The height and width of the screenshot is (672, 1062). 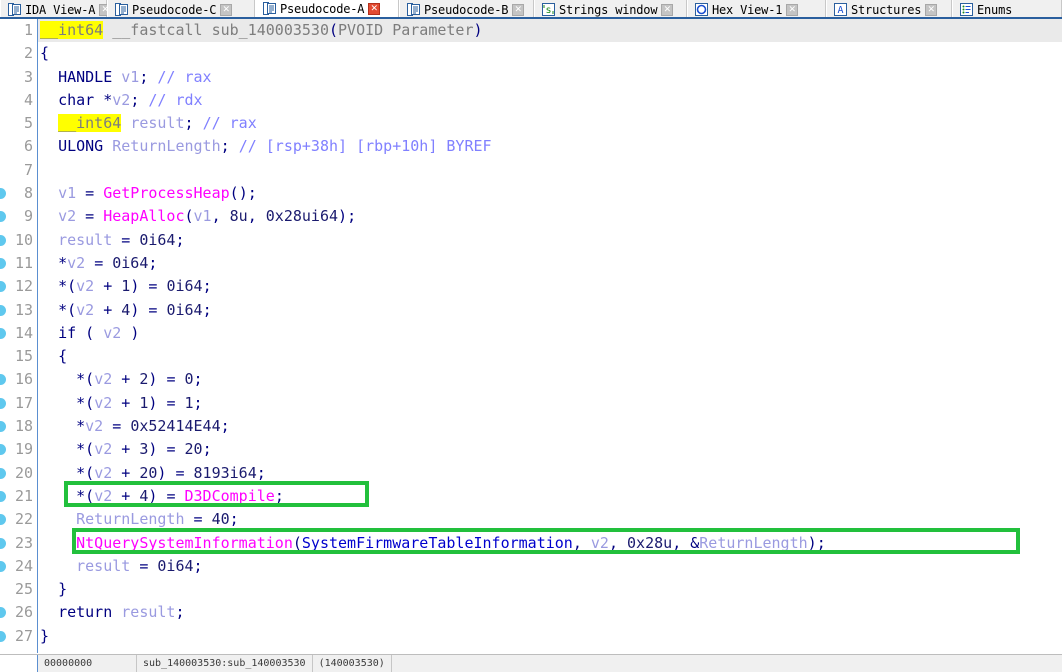 What do you see at coordinates (531, 589) in the screenshot?
I see `code-line: 25 }` at bounding box center [531, 589].